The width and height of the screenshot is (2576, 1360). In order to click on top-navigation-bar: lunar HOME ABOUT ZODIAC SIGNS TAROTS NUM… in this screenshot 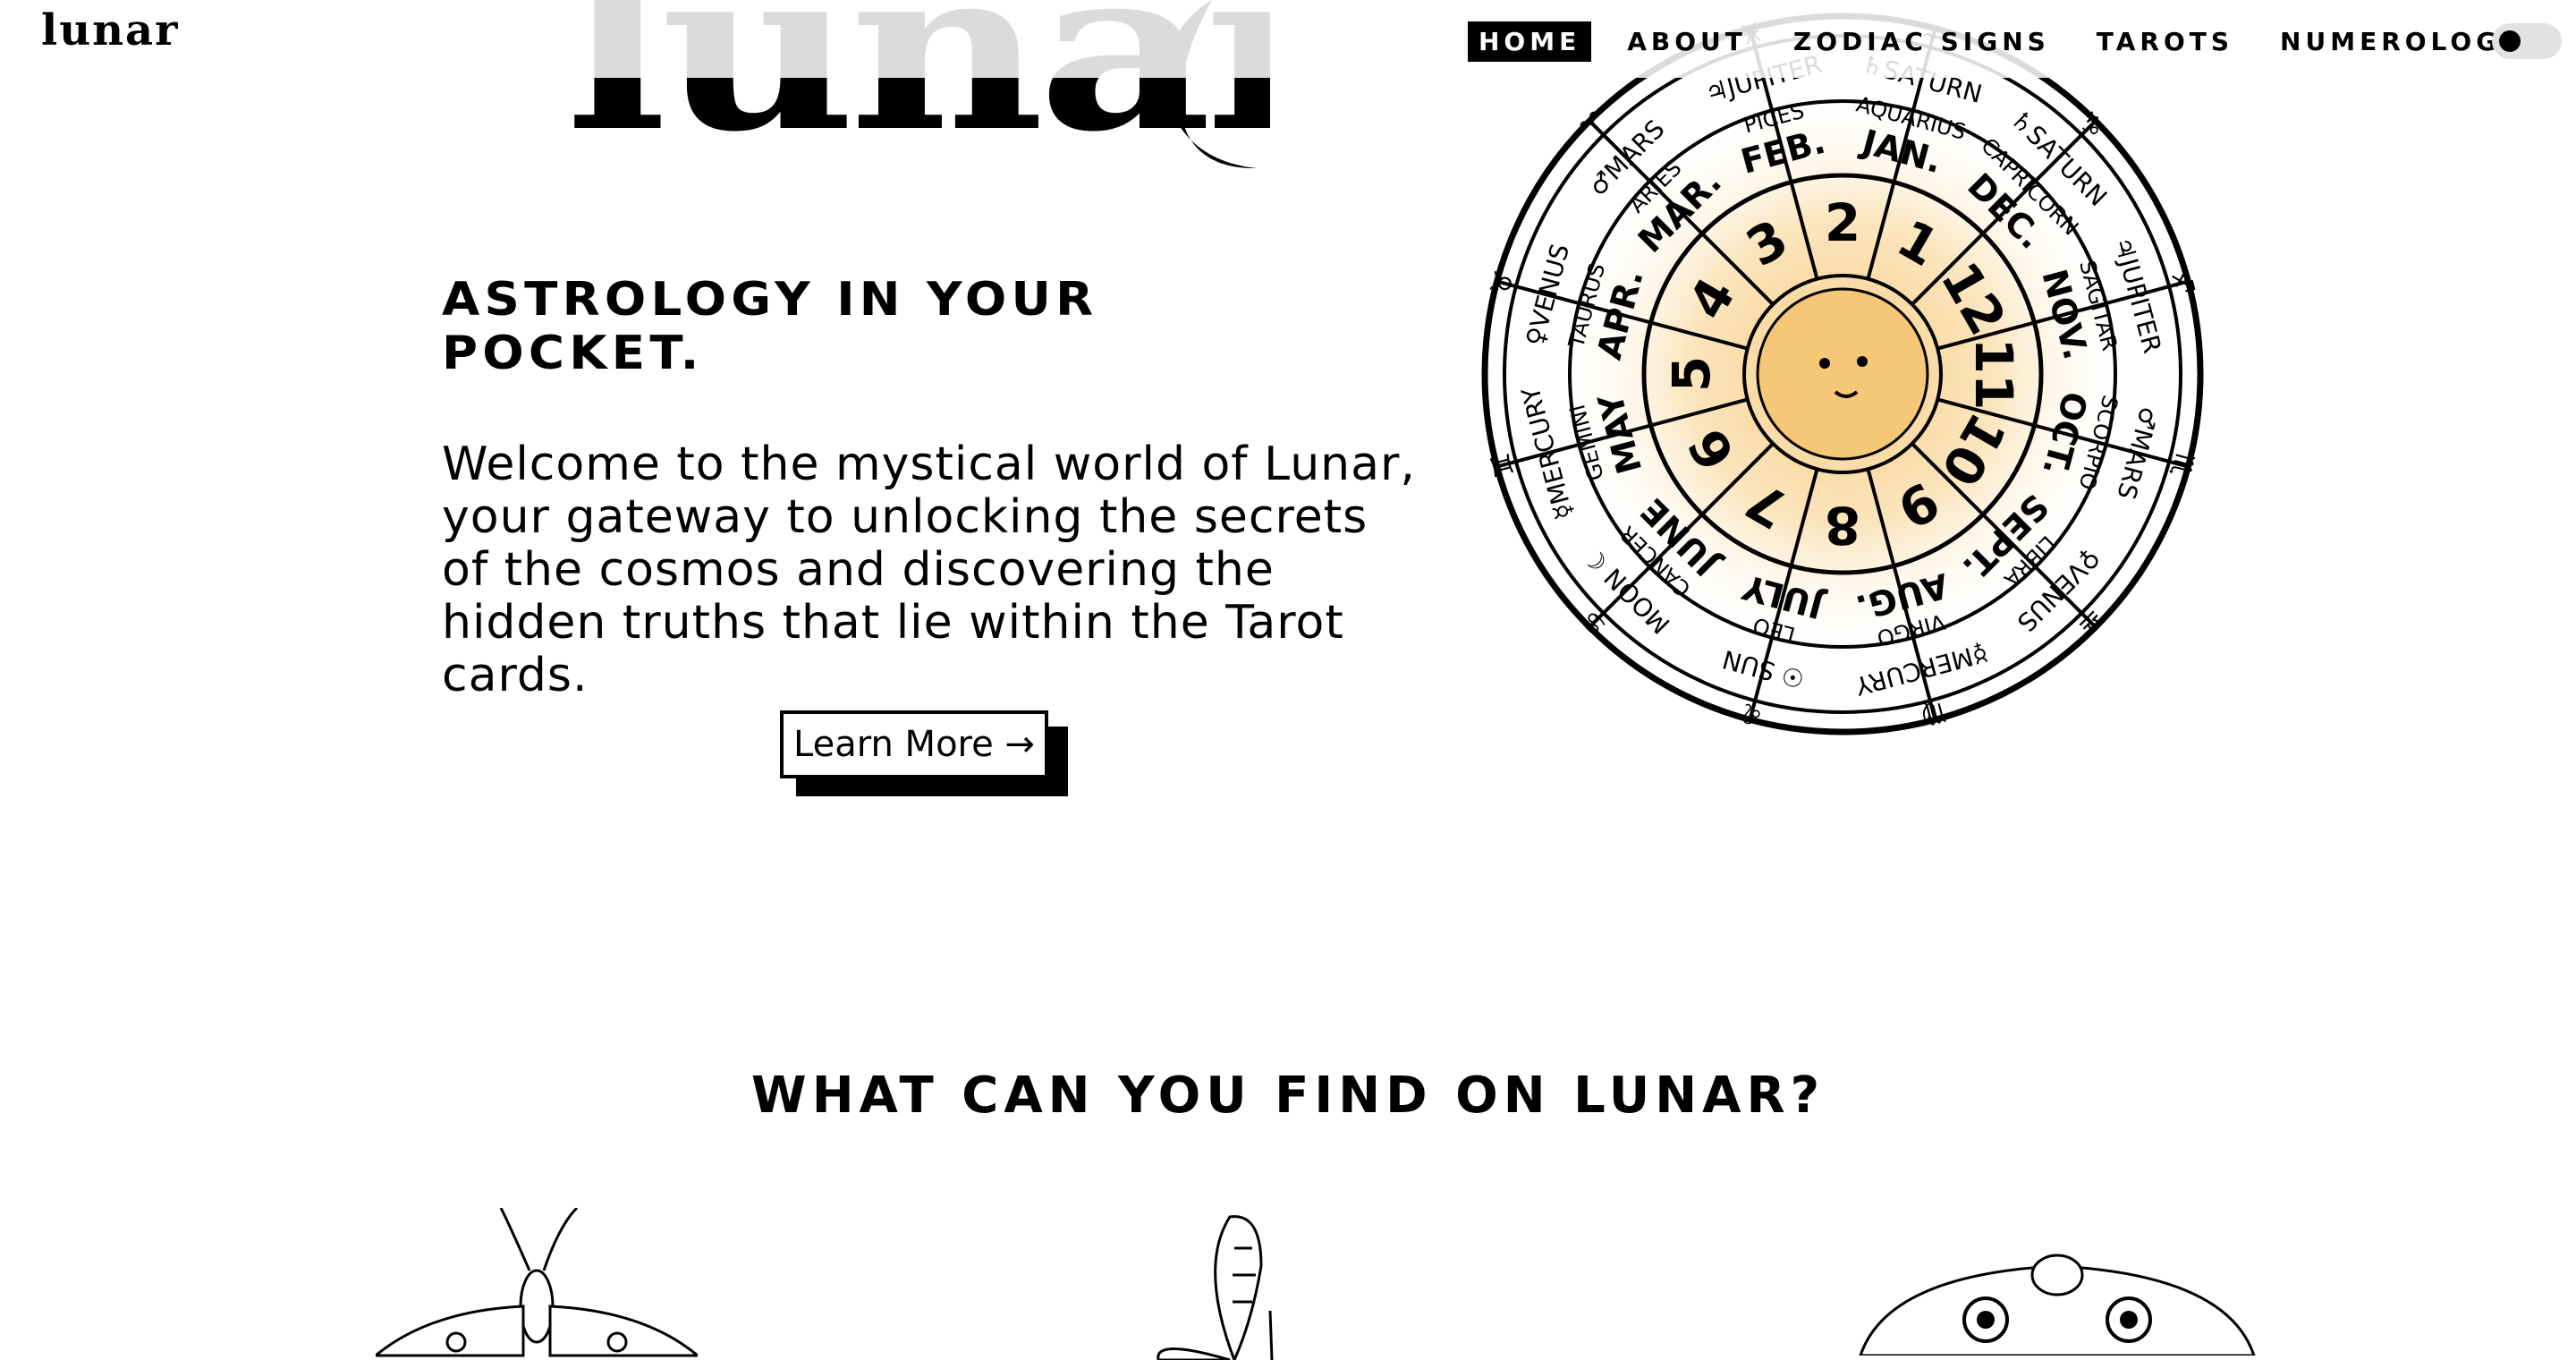, I will do `click(1288, 39)`.